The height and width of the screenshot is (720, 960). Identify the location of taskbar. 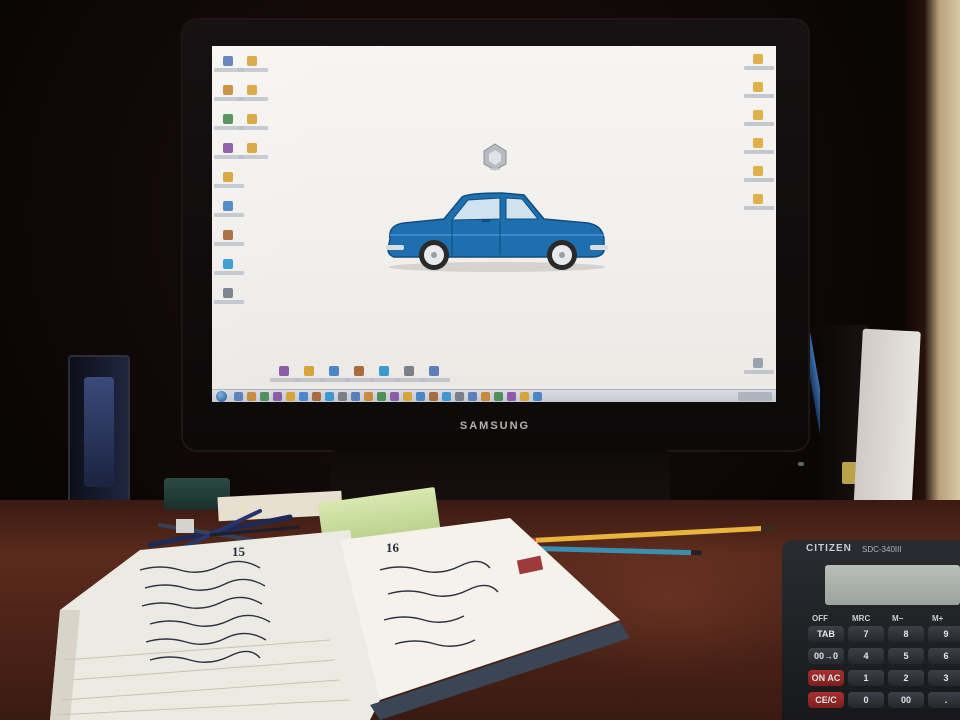
(494, 395).